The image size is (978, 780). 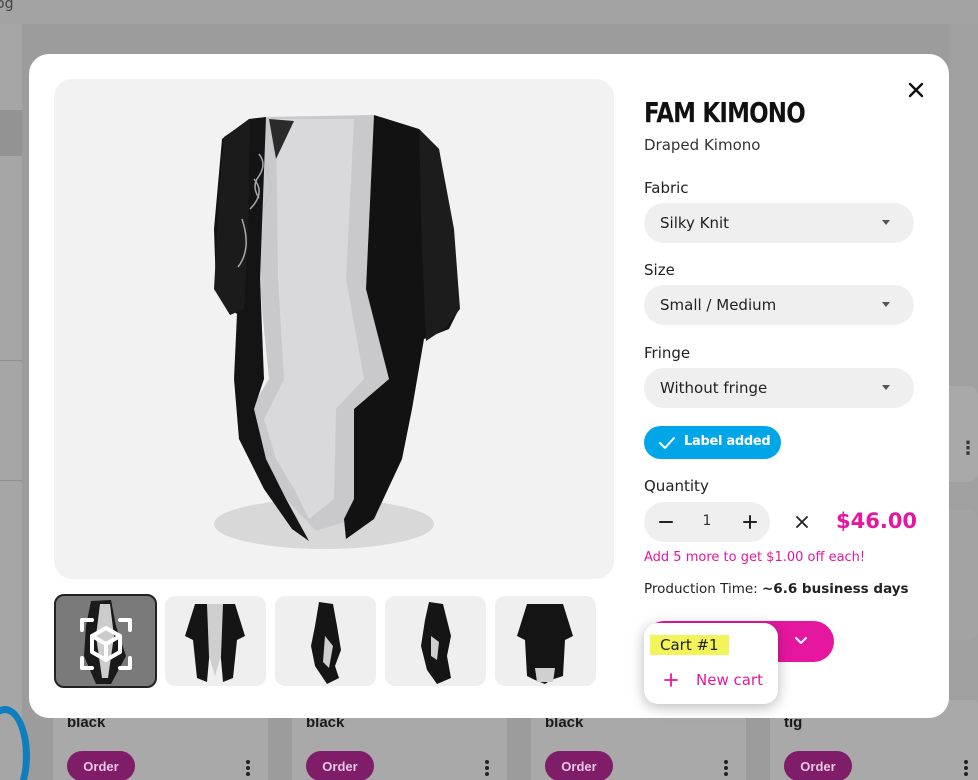 What do you see at coordinates (711, 663) in the screenshot?
I see `cart-dropdown-menu: Cart #1 New cart` at bounding box center [711, 663].